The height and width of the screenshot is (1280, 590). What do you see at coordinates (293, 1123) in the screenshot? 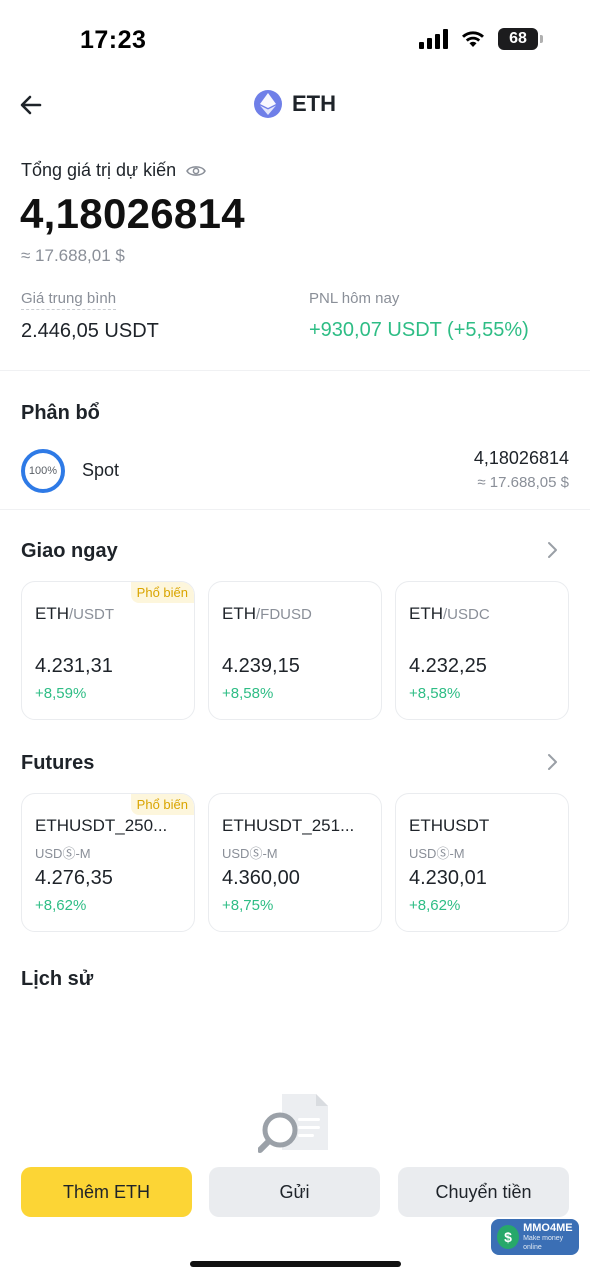
I see `empty-search-document-icon` at bounding box center [293, 1123].